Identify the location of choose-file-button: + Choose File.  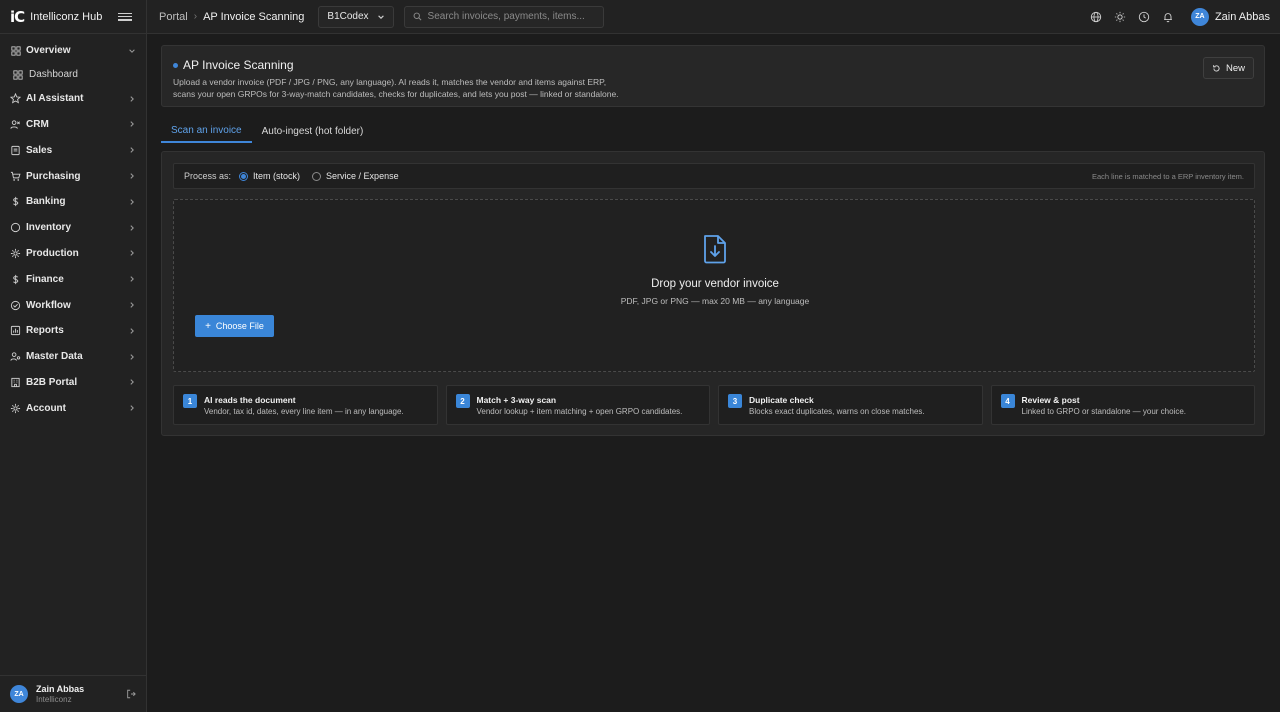
(234, 326).